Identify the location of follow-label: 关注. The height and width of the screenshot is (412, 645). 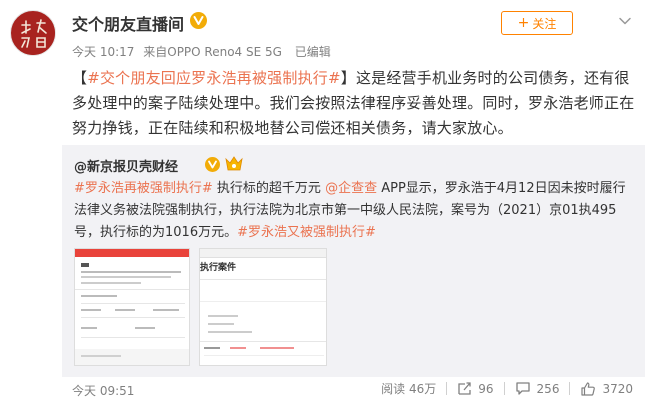
(544, 23).